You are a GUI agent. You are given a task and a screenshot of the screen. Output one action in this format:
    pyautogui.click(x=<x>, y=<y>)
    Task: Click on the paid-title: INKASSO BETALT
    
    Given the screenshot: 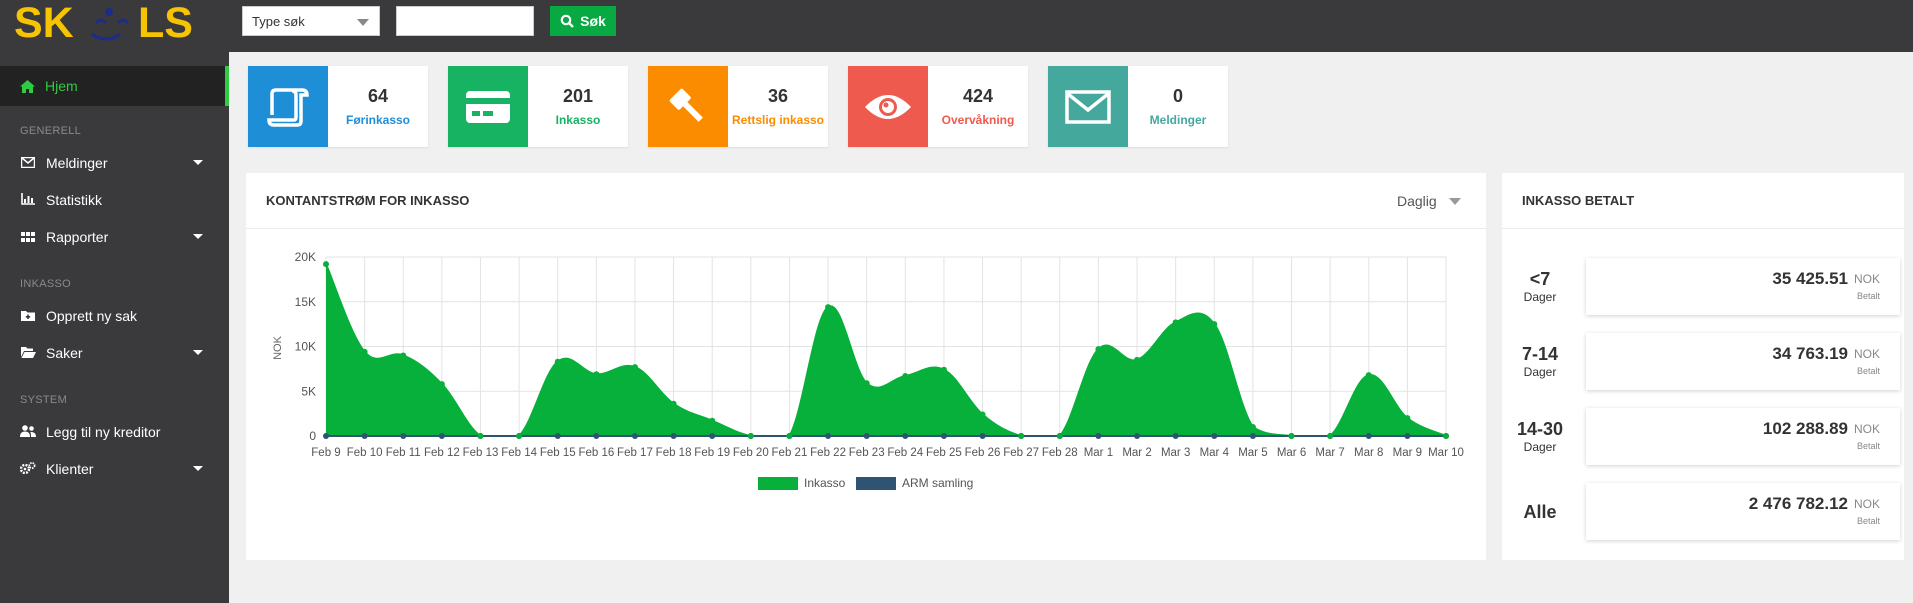 What is the action you would take?
    pyautogui.click(x=1578, y=200)
    